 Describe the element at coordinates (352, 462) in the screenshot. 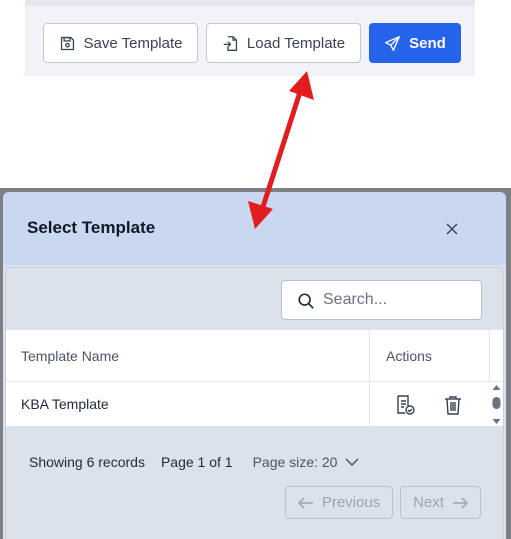

I see `chevron-down-icon` at that location.